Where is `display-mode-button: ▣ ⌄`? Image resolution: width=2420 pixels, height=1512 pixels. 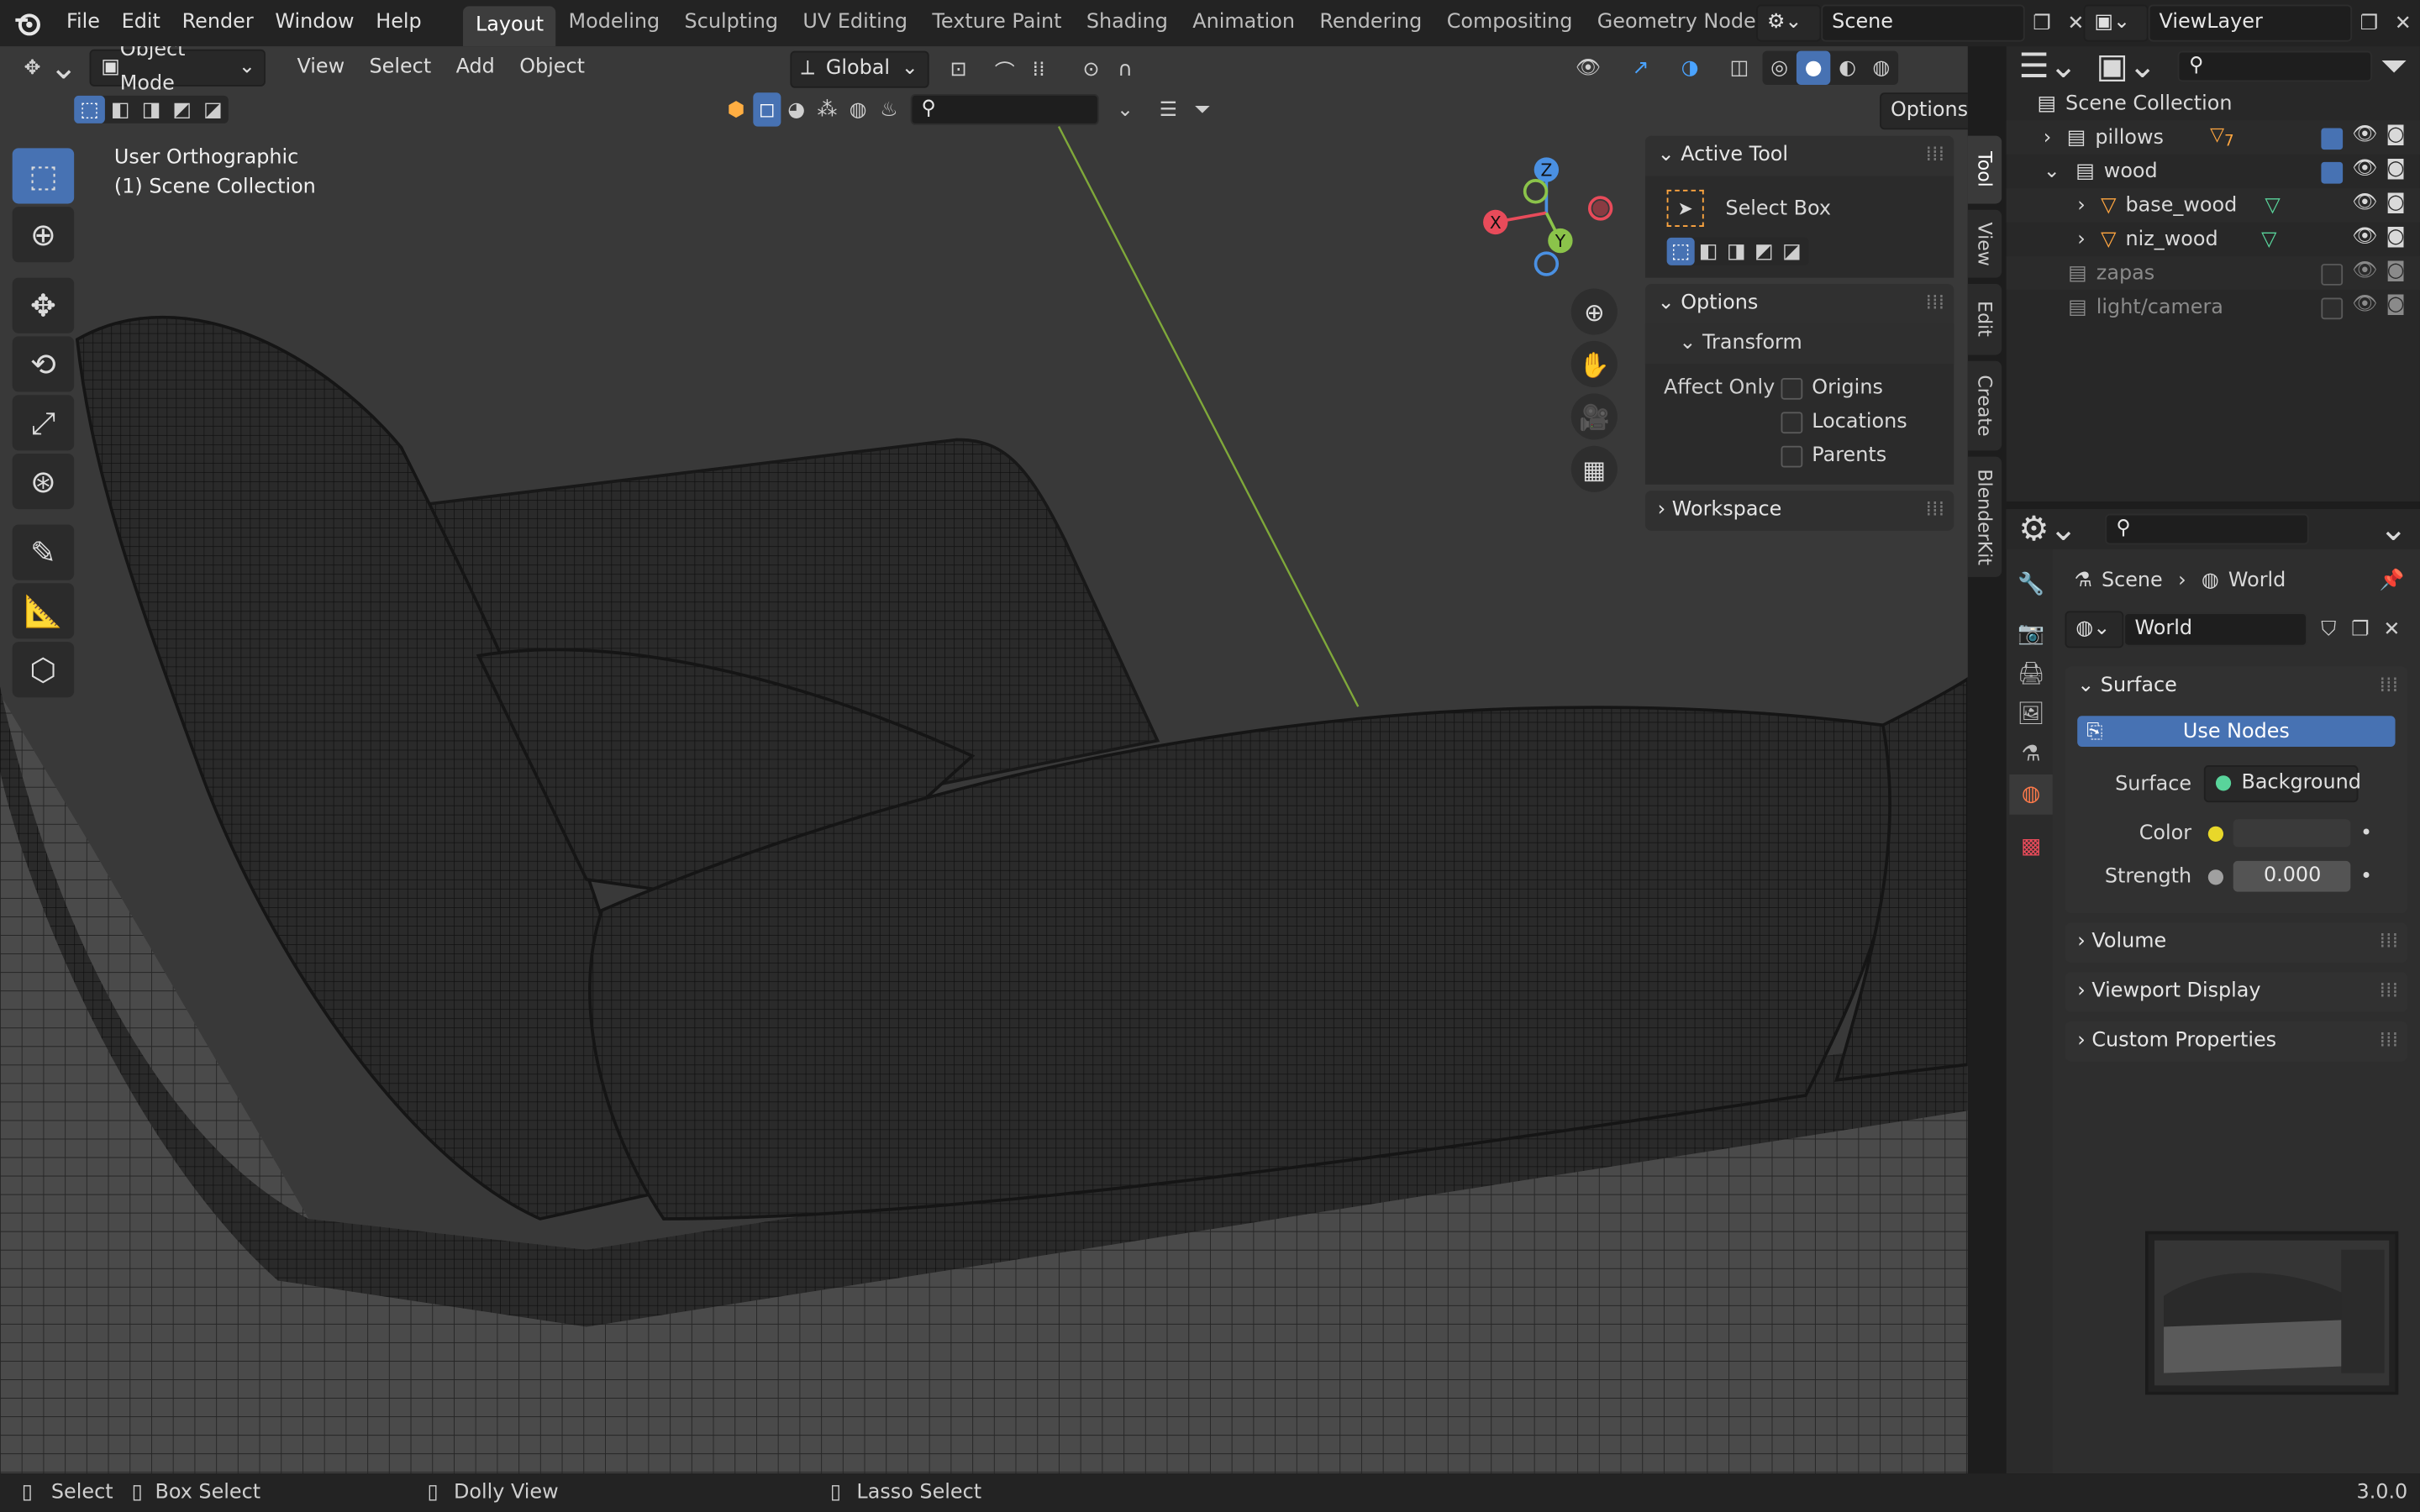
display-mode-button: ▣ ⌄ is located at coordinates (2126, 66).